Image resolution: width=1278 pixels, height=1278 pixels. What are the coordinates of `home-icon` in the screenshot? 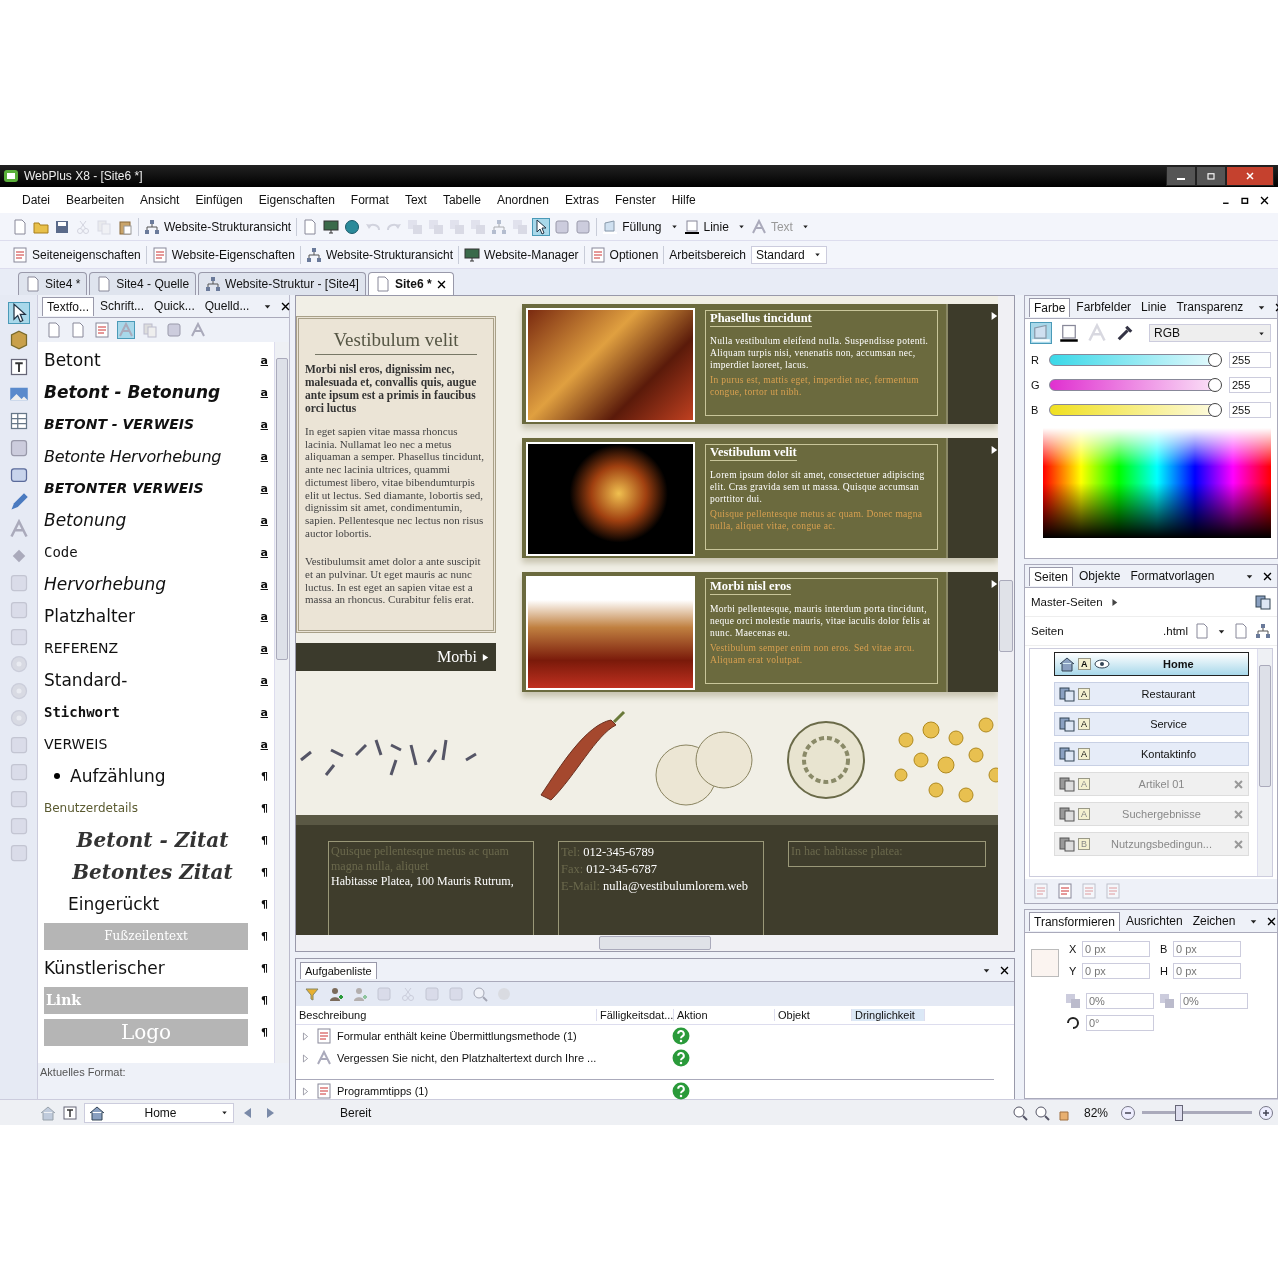 It's located at (48, 1112).